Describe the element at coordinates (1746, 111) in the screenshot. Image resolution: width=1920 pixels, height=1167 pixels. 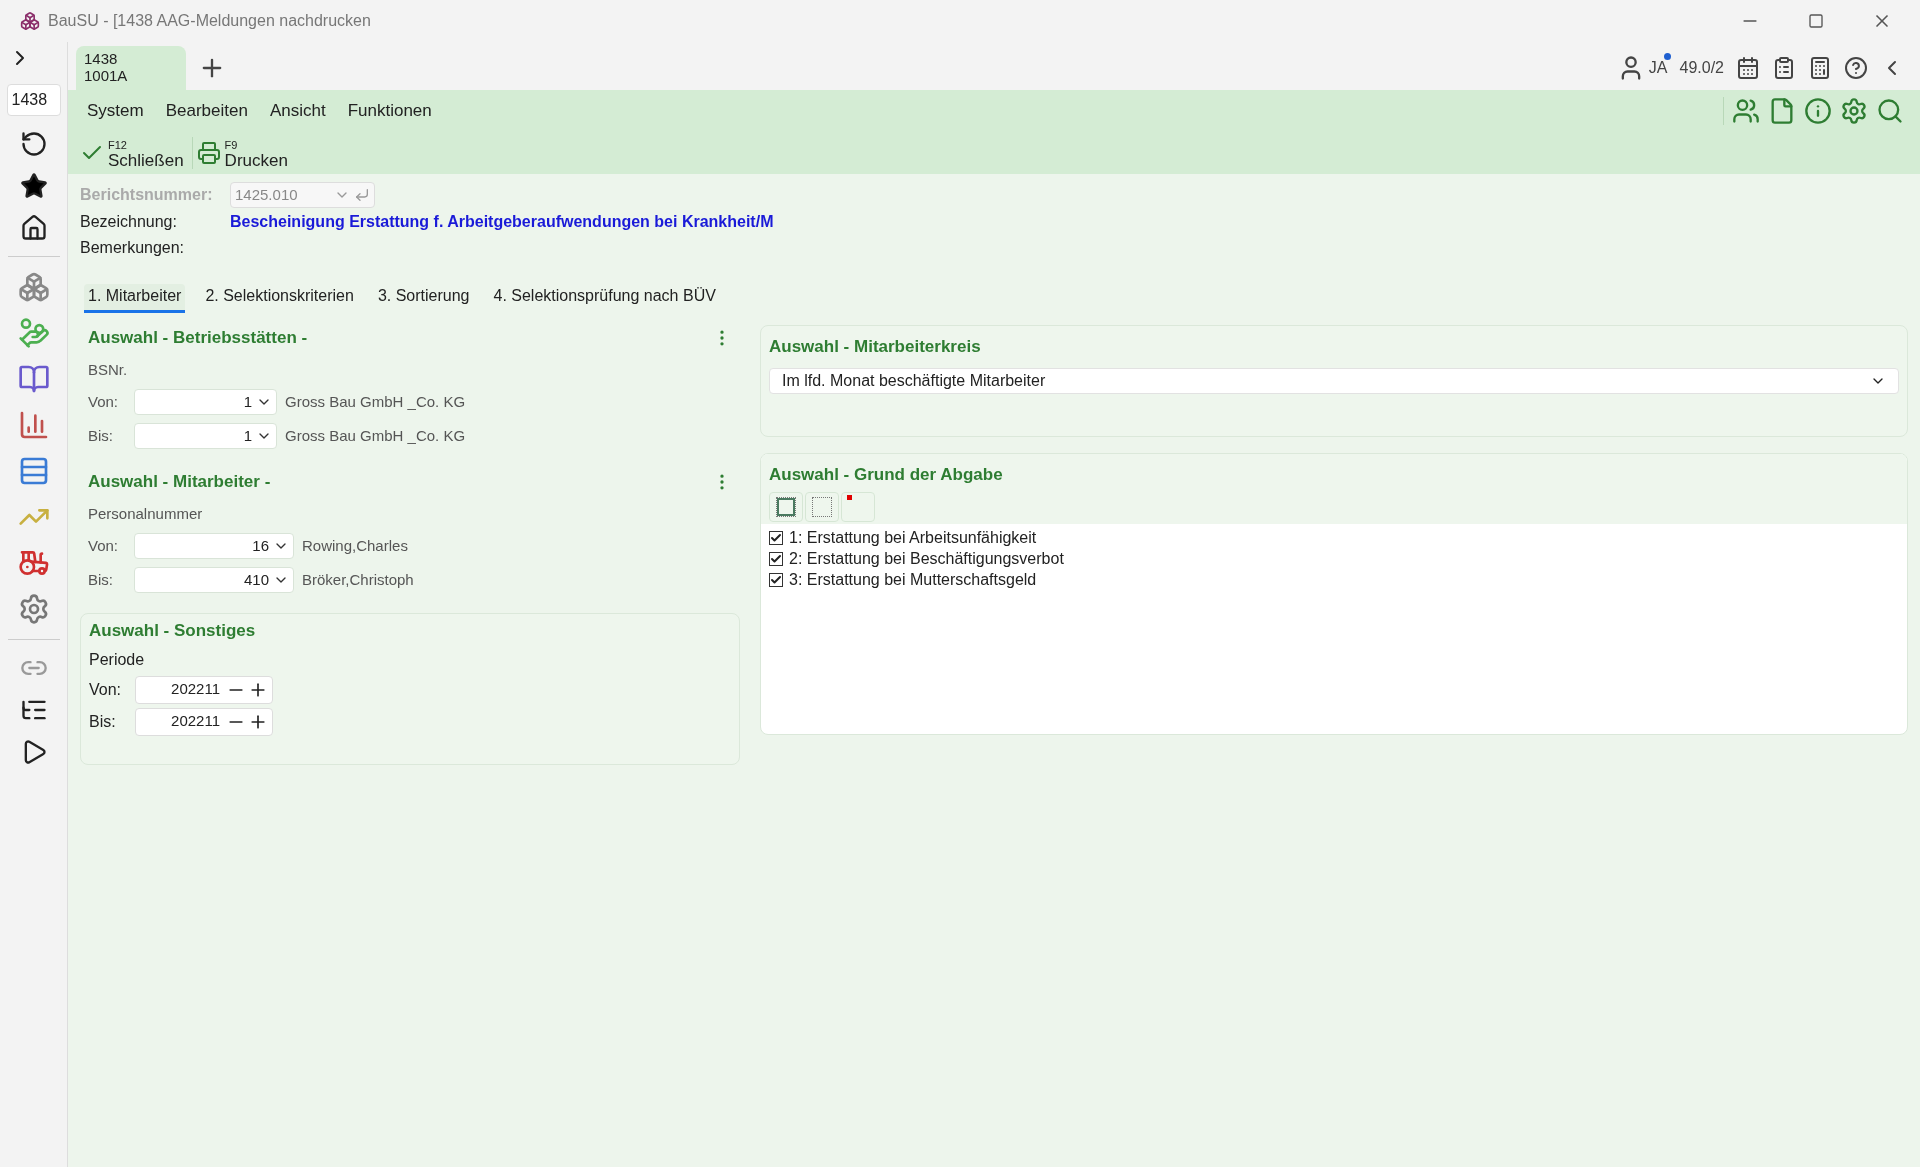
I see `users-icon` at that location.